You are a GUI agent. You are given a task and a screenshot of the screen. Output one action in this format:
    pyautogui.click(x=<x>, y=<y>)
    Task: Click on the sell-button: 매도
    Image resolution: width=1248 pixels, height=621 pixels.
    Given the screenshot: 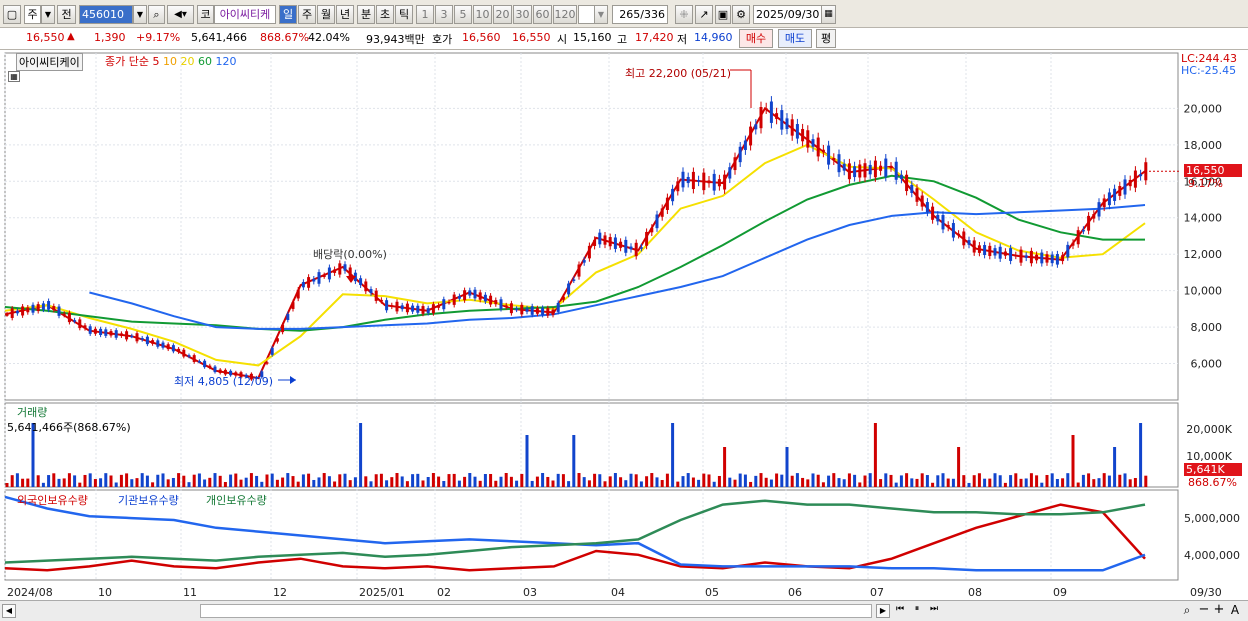 What is the action you would take?
    pyautogui.click(x=795, y=38)
    